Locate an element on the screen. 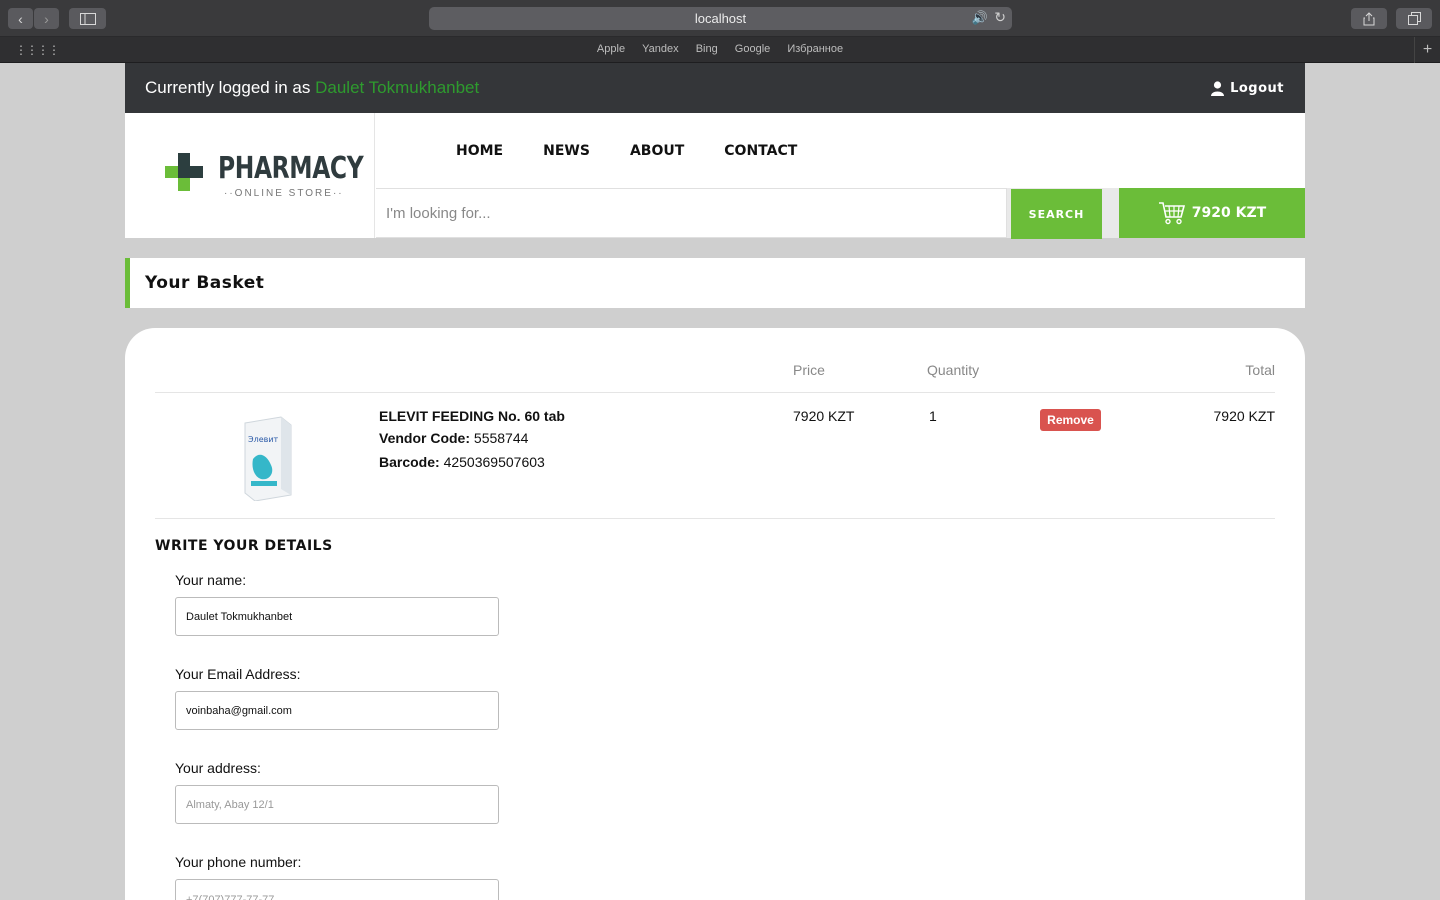 Image resolution: width=1440 pixels, height=900 pixels. name-input: Daulet Tokmukhanbet is located at coordinates (337, 616).